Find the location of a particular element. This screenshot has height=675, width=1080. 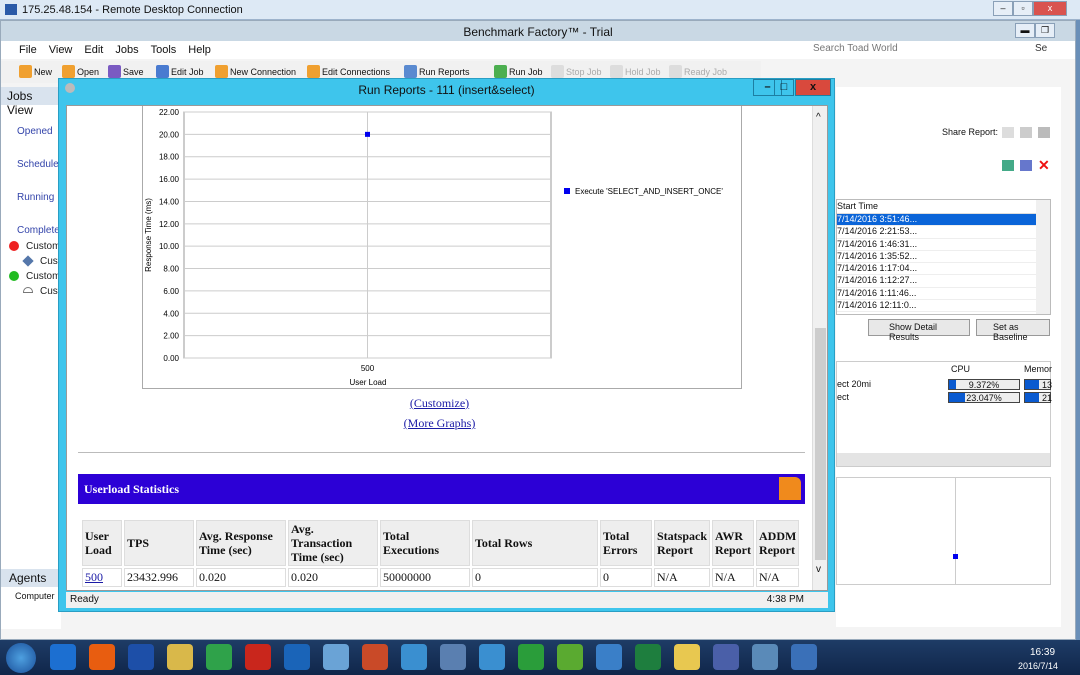

search-toad-world-input: Search Toad World Se is located at coordinates (930, 51).